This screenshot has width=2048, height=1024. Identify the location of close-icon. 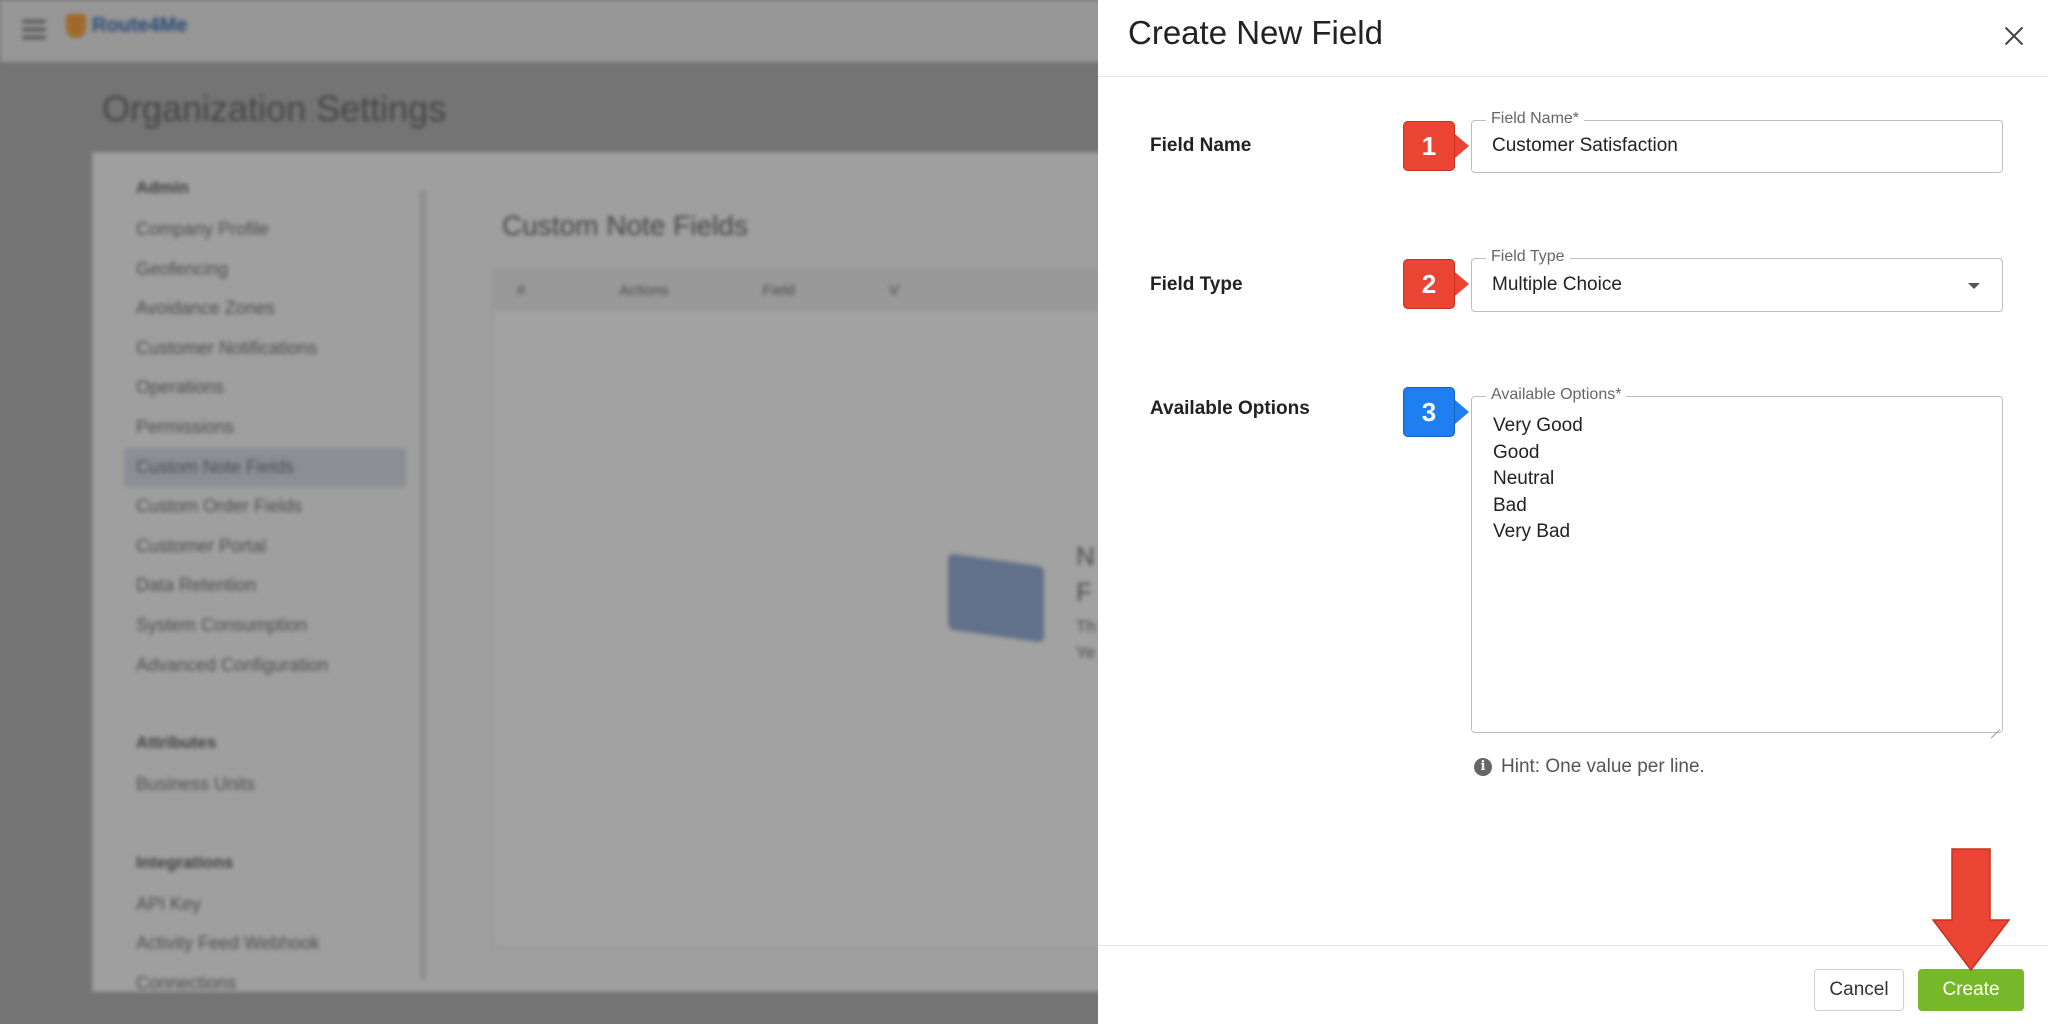
(2014, 36).